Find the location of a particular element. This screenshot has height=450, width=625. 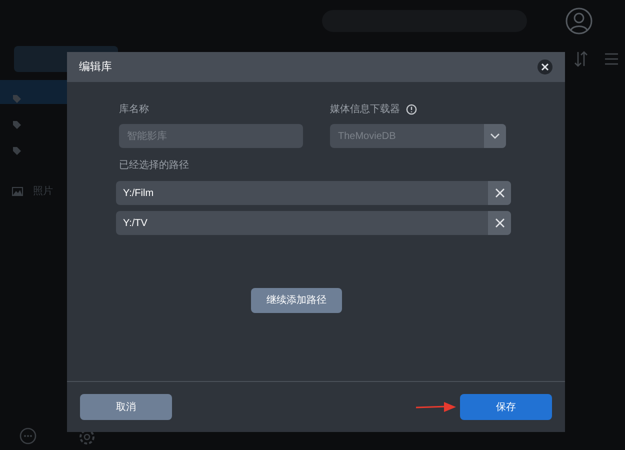

path-text: Y:/Film is located at coordinates (138, 193).